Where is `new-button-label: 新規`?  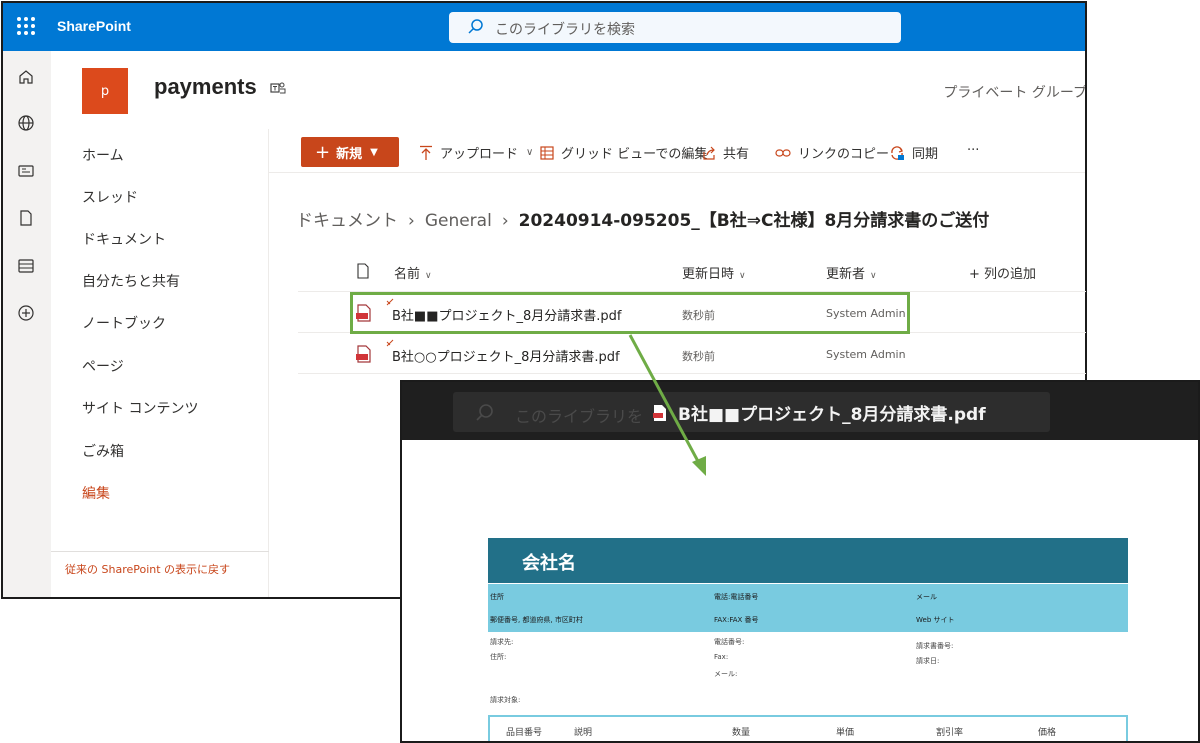
new-button-label: 新規 is located at coordinates (349, 154).